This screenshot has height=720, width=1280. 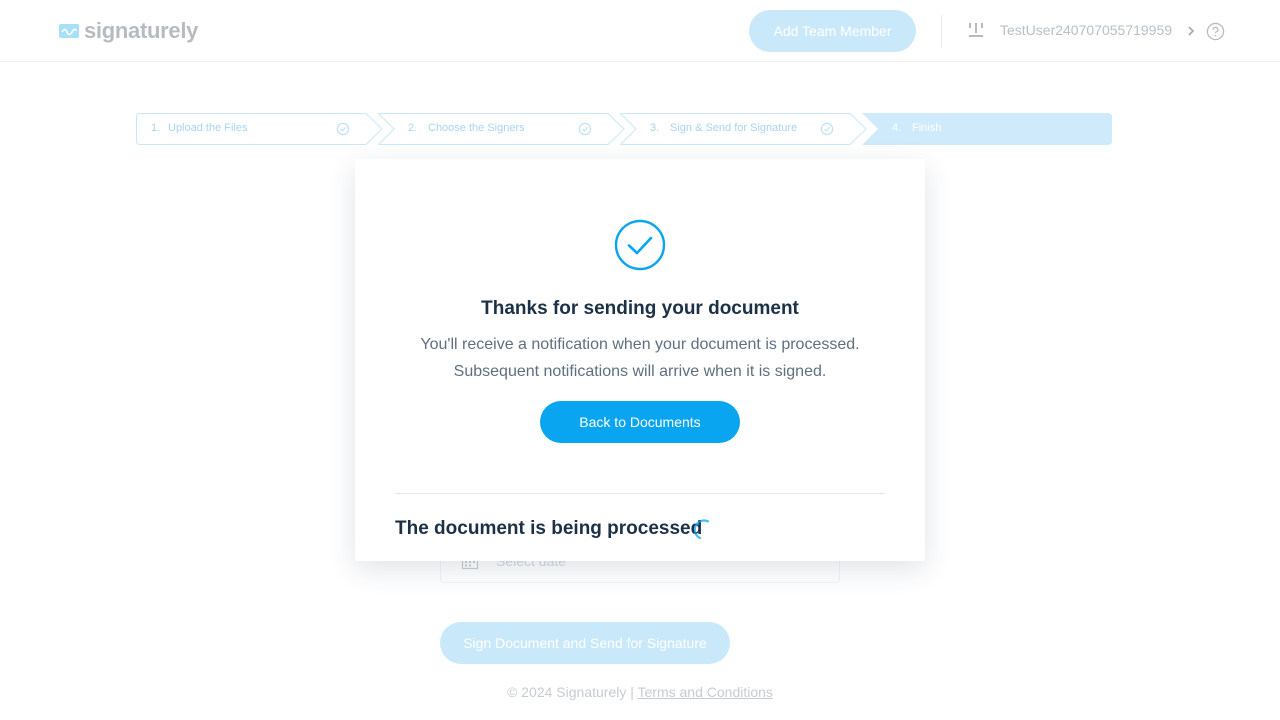 What do you see at coordinates (640, 308) in the screenshot?
I see `modal-title: Thanks for sending your document` at bounding box center [640, 308].